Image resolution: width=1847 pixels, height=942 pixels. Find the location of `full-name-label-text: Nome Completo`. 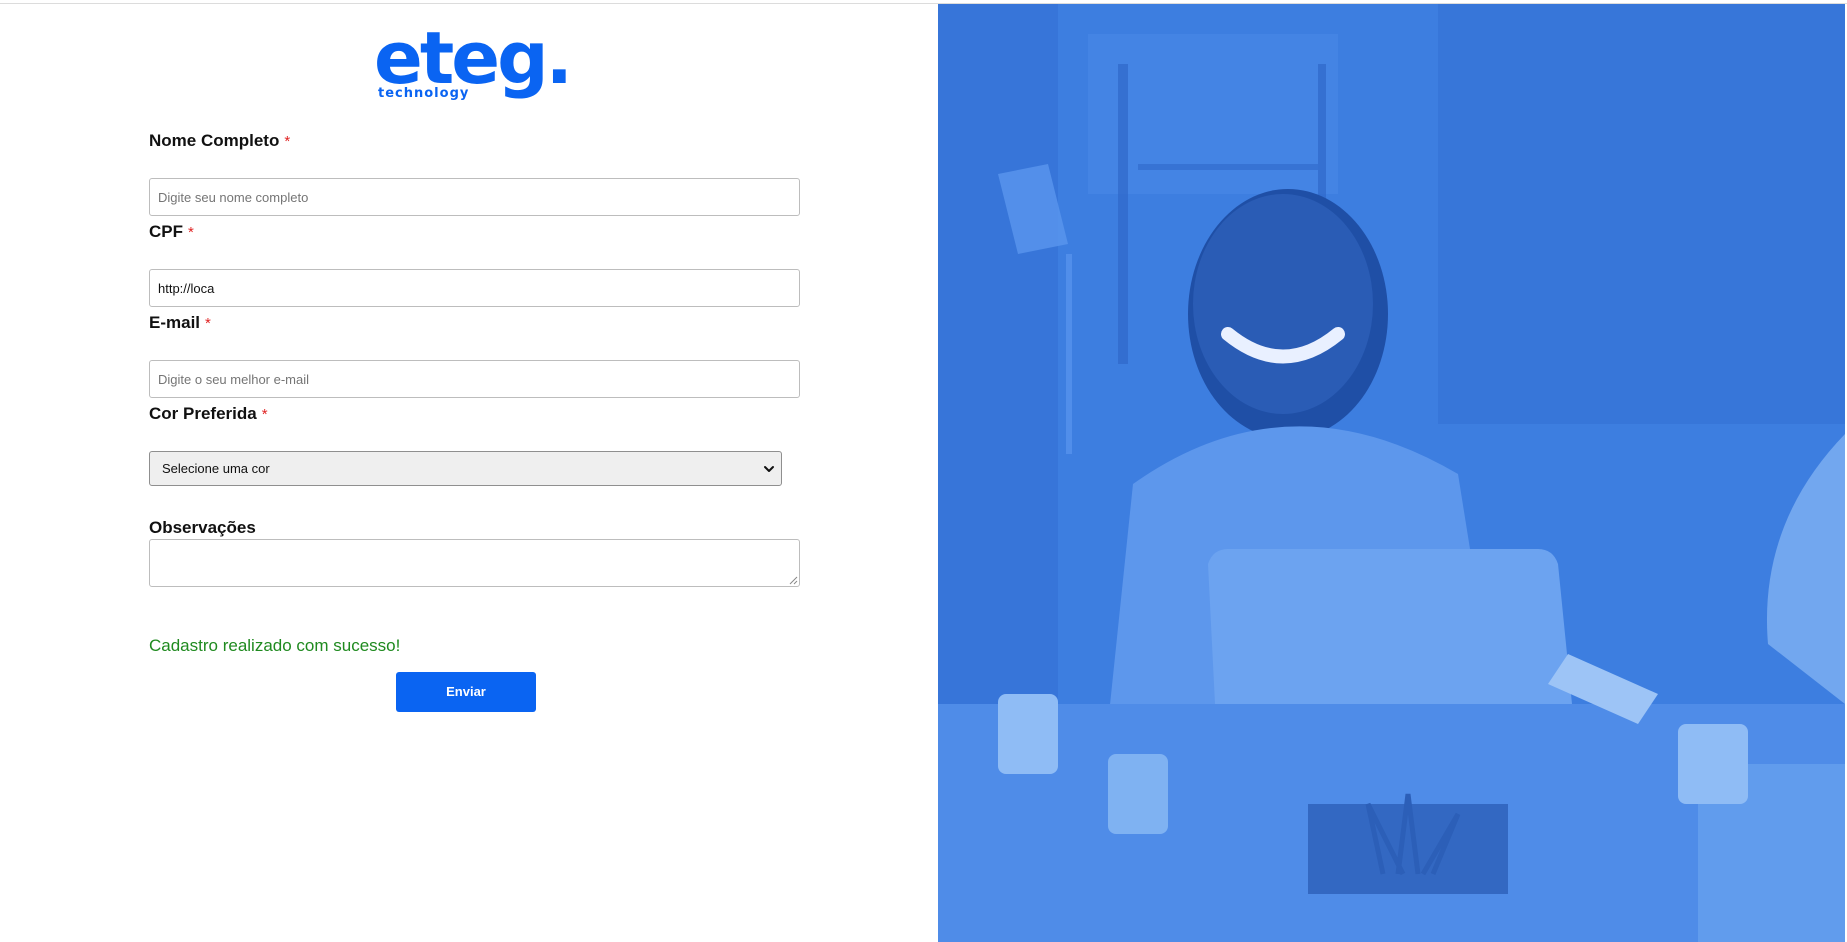

full-name-label-text: Nome Completo is located at coordinates (214, 140).